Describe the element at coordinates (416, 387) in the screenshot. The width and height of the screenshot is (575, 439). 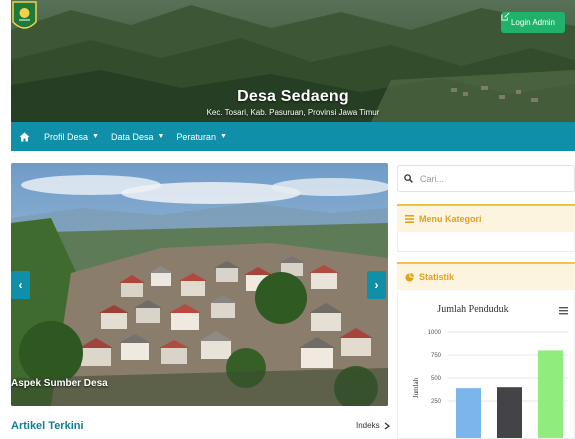
I see `y-axis-label: Jumlah` at that location.